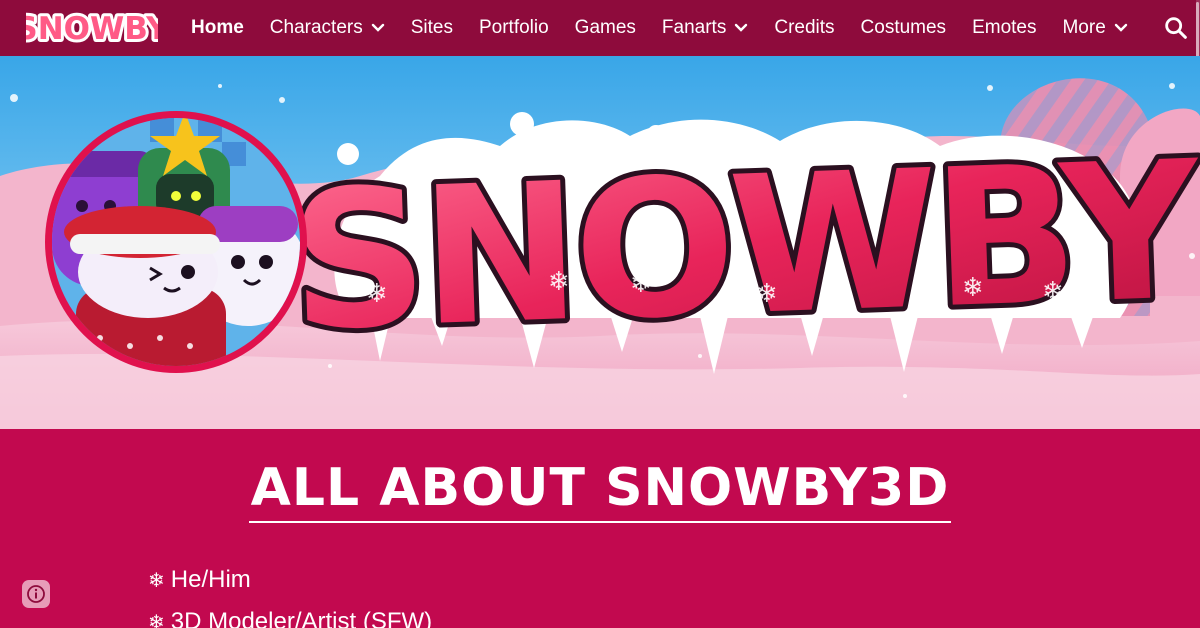  I want to click on nav-item-label: Portfolio, so click(513, 27).